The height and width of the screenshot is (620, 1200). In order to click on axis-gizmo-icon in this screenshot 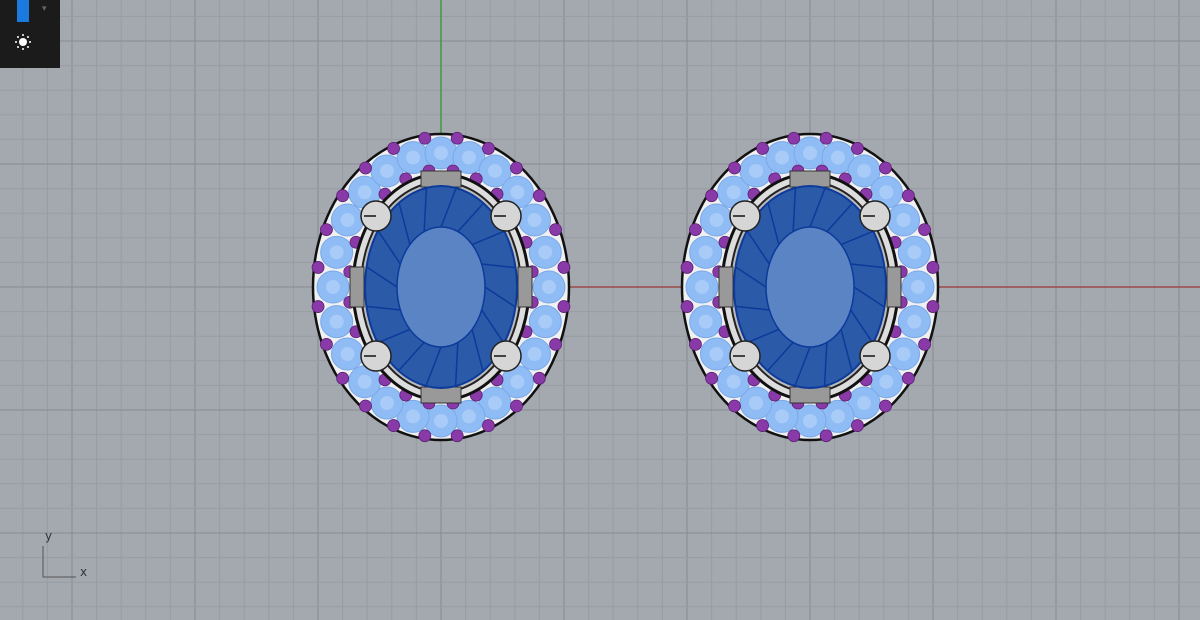, I will do `click(59, 562)`.